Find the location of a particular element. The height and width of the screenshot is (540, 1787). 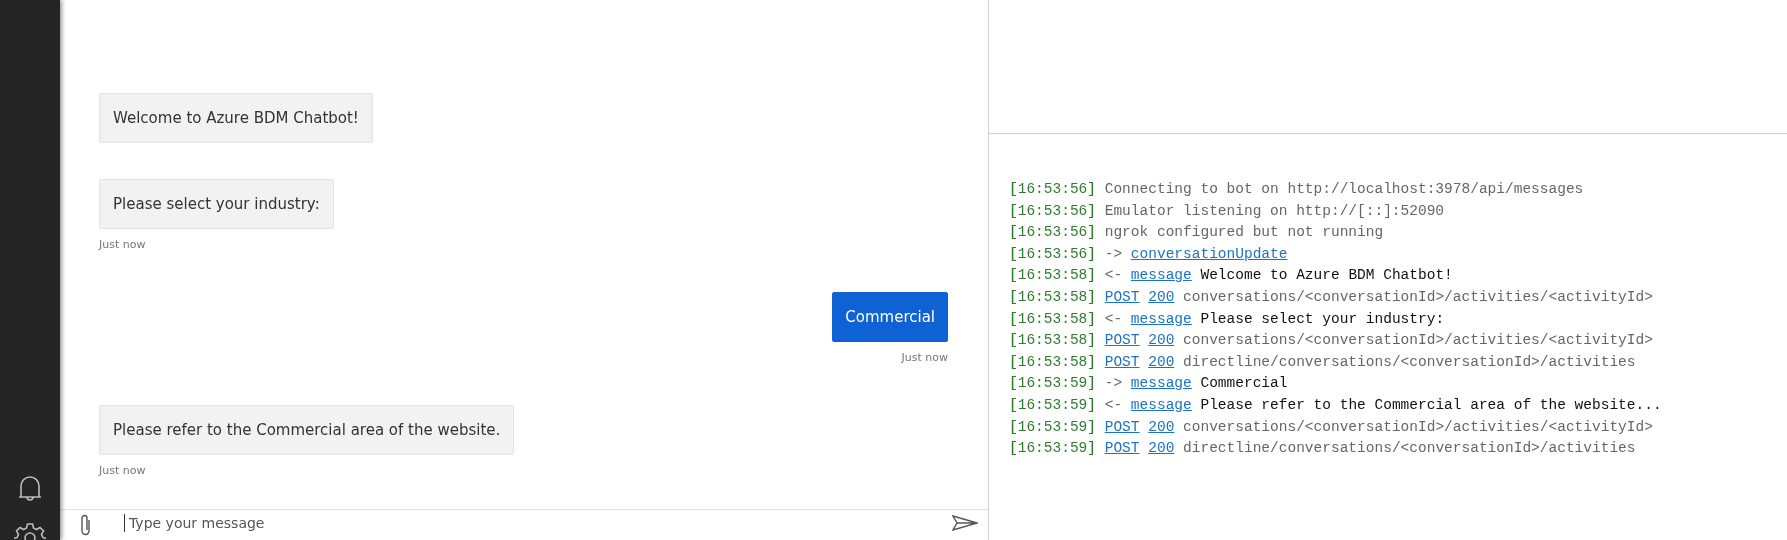

log-line: [16:53:59] -> message Commercial is located at coordinates (1149, 384).